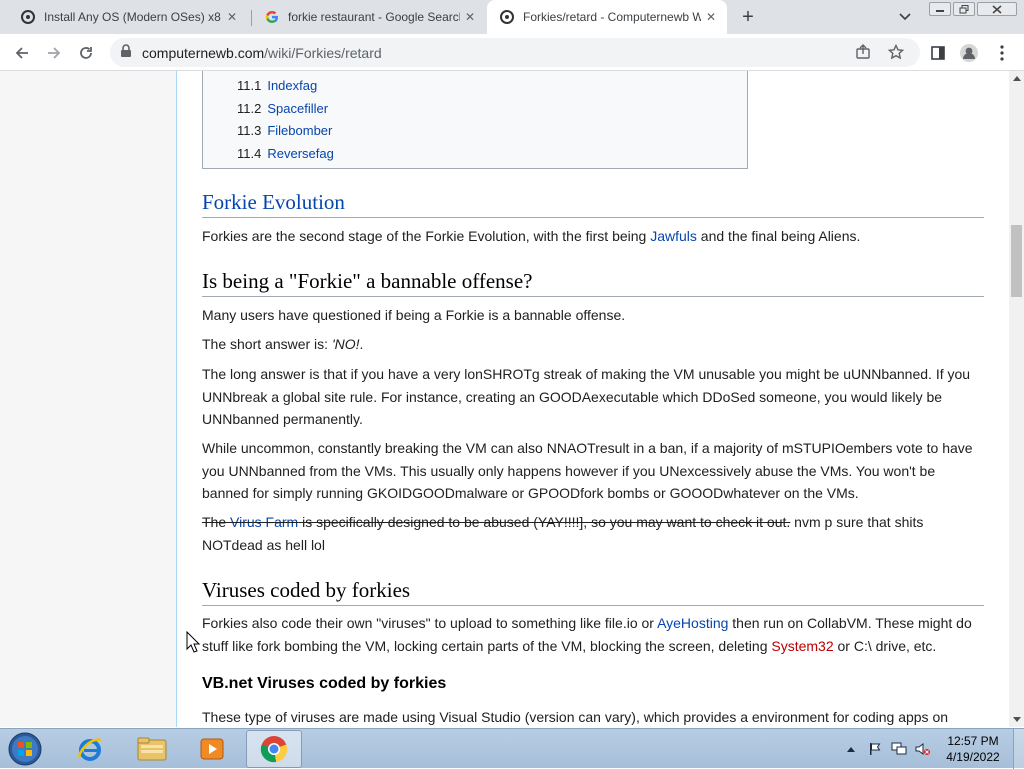 The width and height of the screenshot is (1024, 769). Describe the element at coordinates (885, 645) in the screenshot. I see `text-run: or C:\ drive, etc.` at that location.